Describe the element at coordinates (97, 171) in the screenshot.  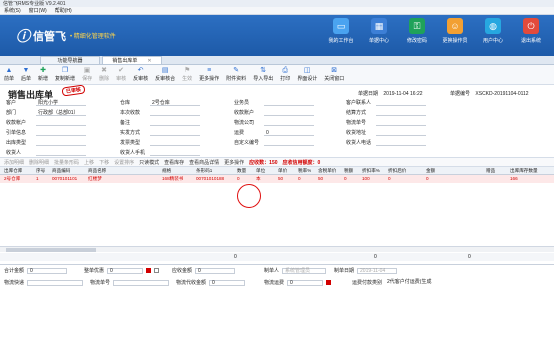
I see `grid-header-cell: 商品名称` at that location.